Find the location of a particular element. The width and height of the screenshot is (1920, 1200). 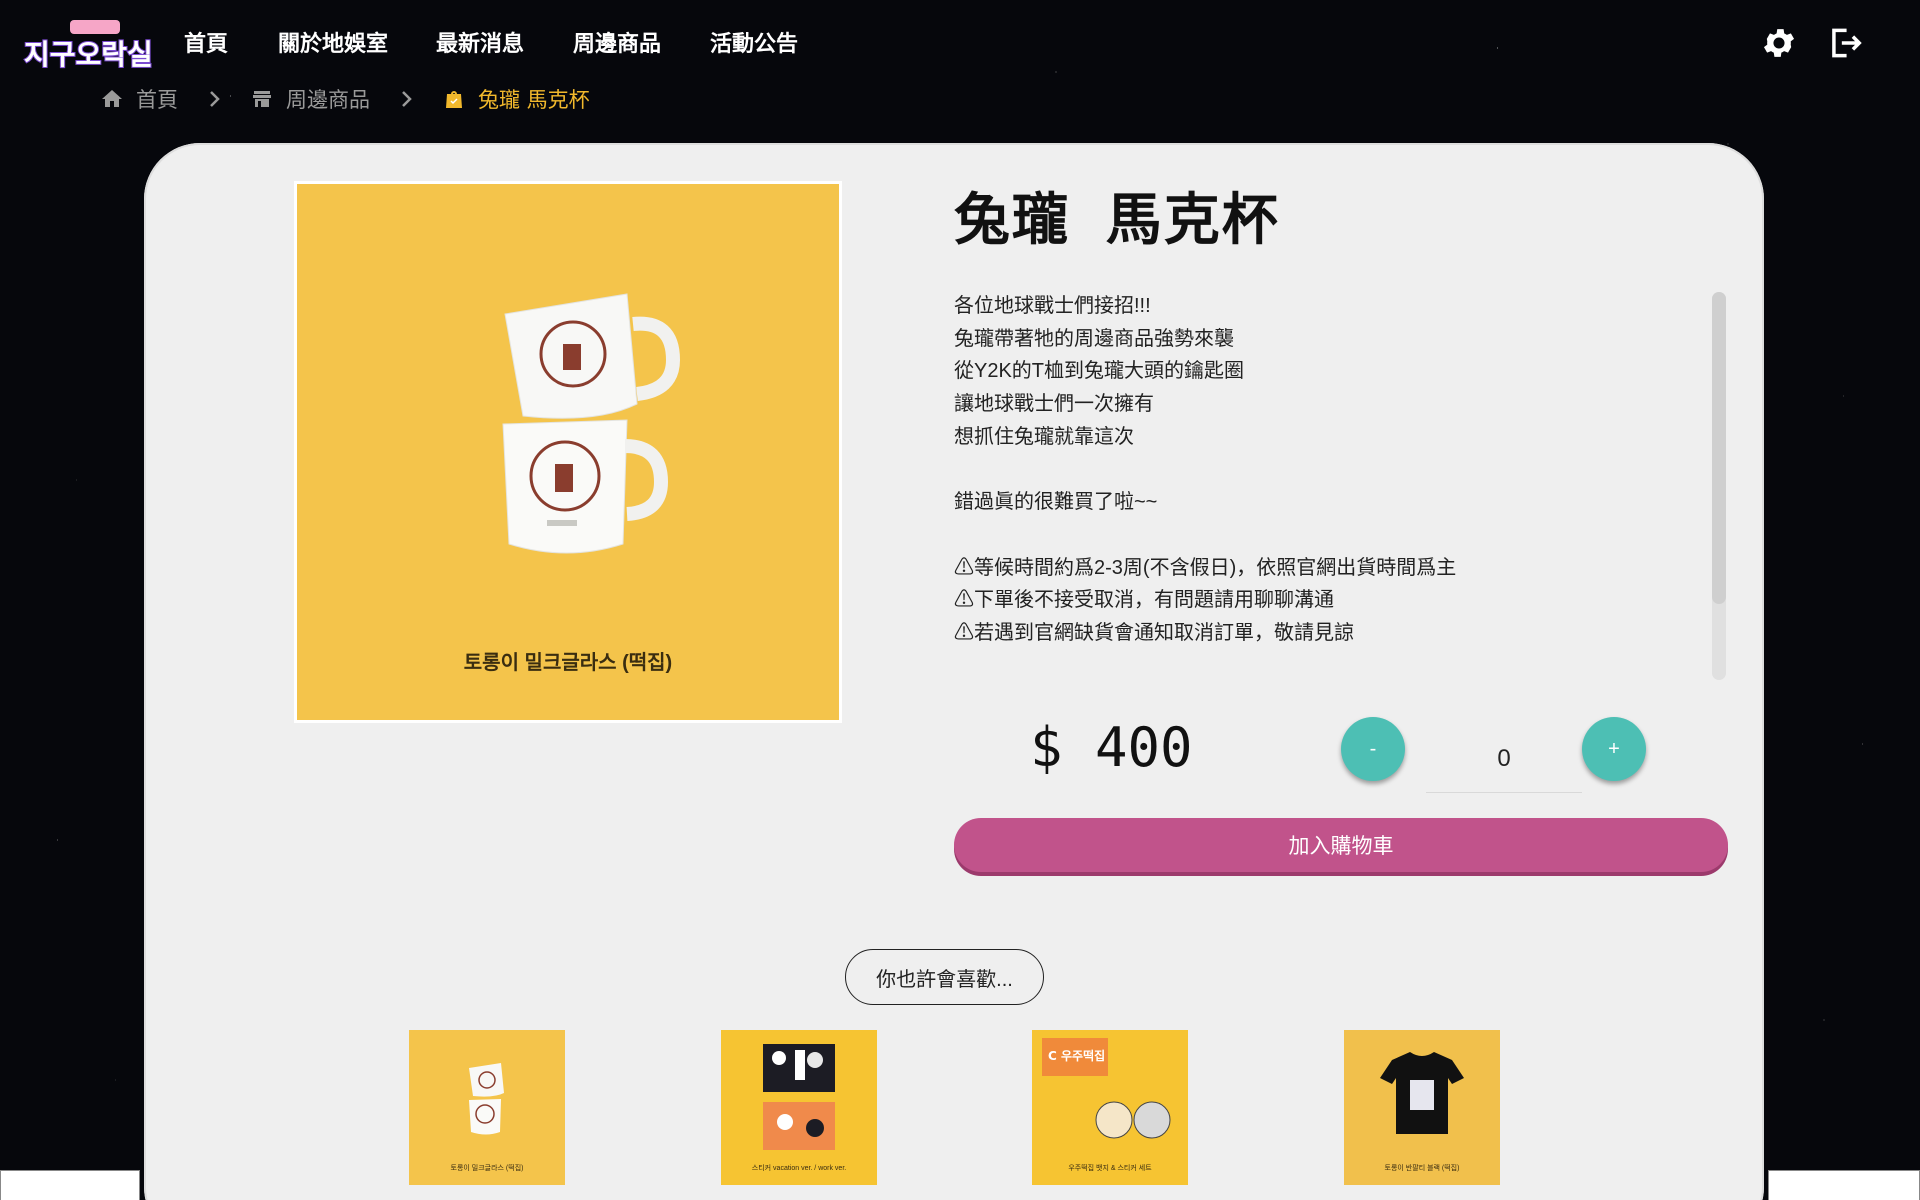

breadcrumb-home: 首頁 is located at coordinates (139, 99).